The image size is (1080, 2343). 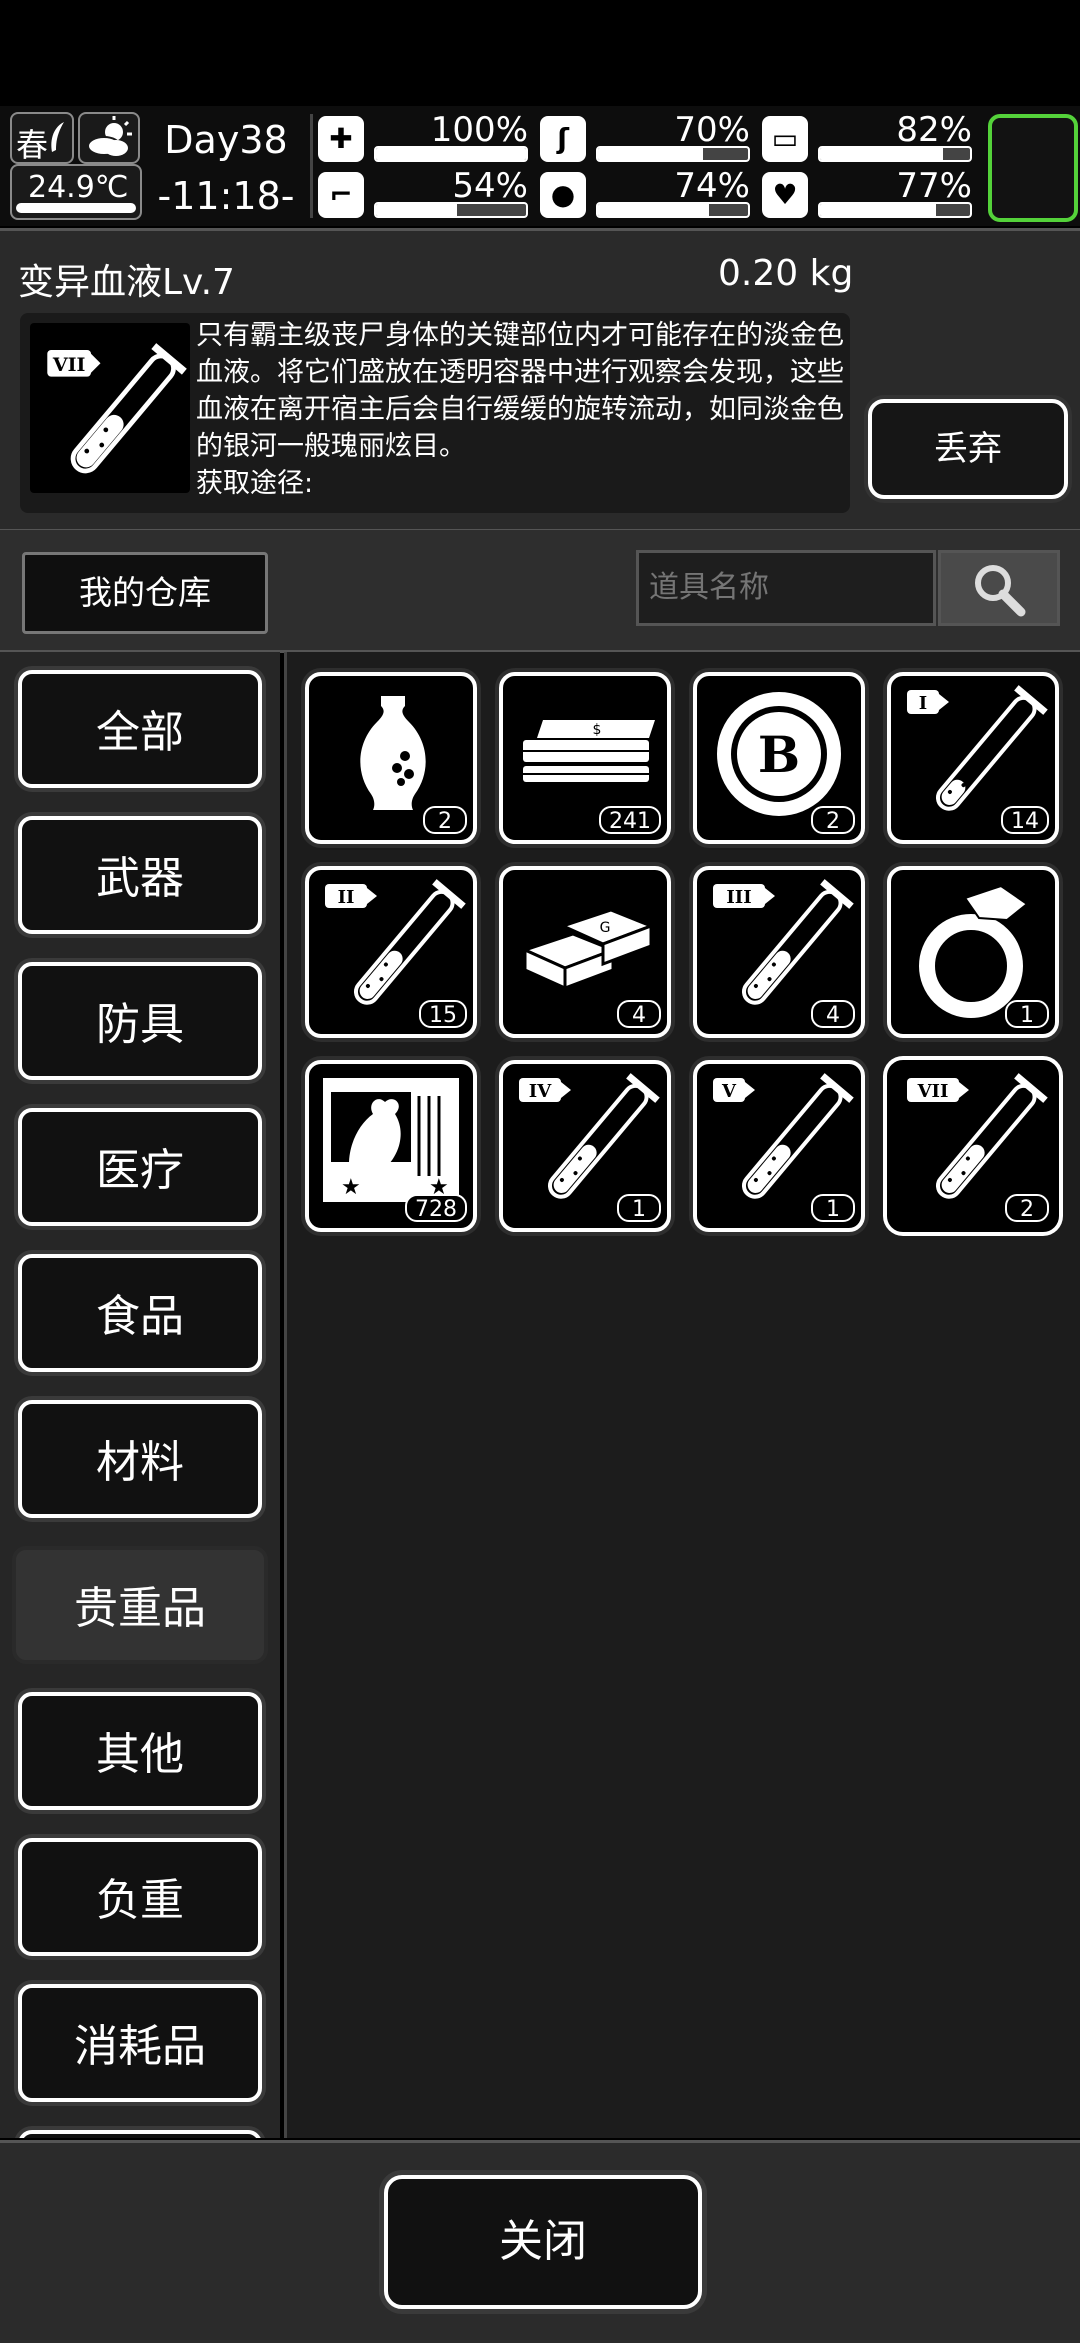 I want to click on medkit-icon: ✚, so click(x=341, y=139).